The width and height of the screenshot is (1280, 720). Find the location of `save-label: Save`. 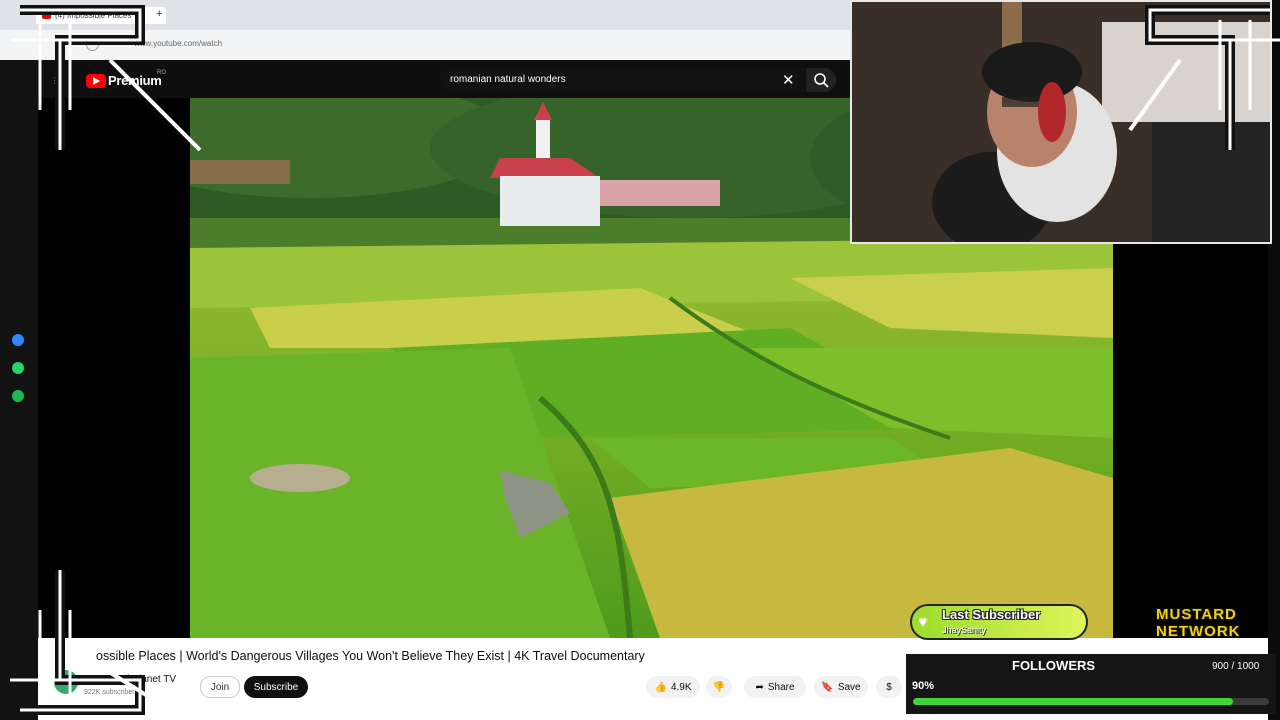

save-label: Save is located at coordinates (849, 687).